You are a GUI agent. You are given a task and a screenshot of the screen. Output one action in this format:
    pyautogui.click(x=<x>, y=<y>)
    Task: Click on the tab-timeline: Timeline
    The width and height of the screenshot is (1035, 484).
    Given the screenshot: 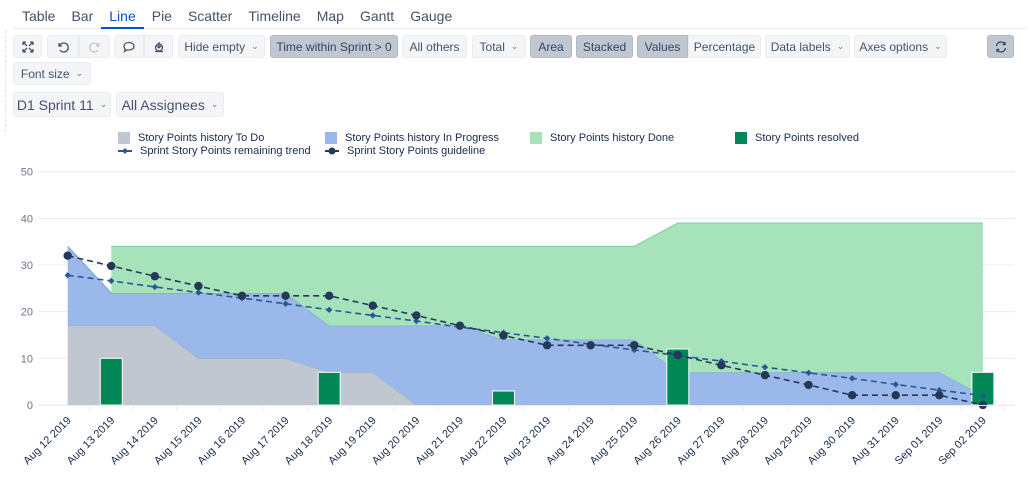 What is the action you would take?
    pyautogui.click(x=274, y=14)
    